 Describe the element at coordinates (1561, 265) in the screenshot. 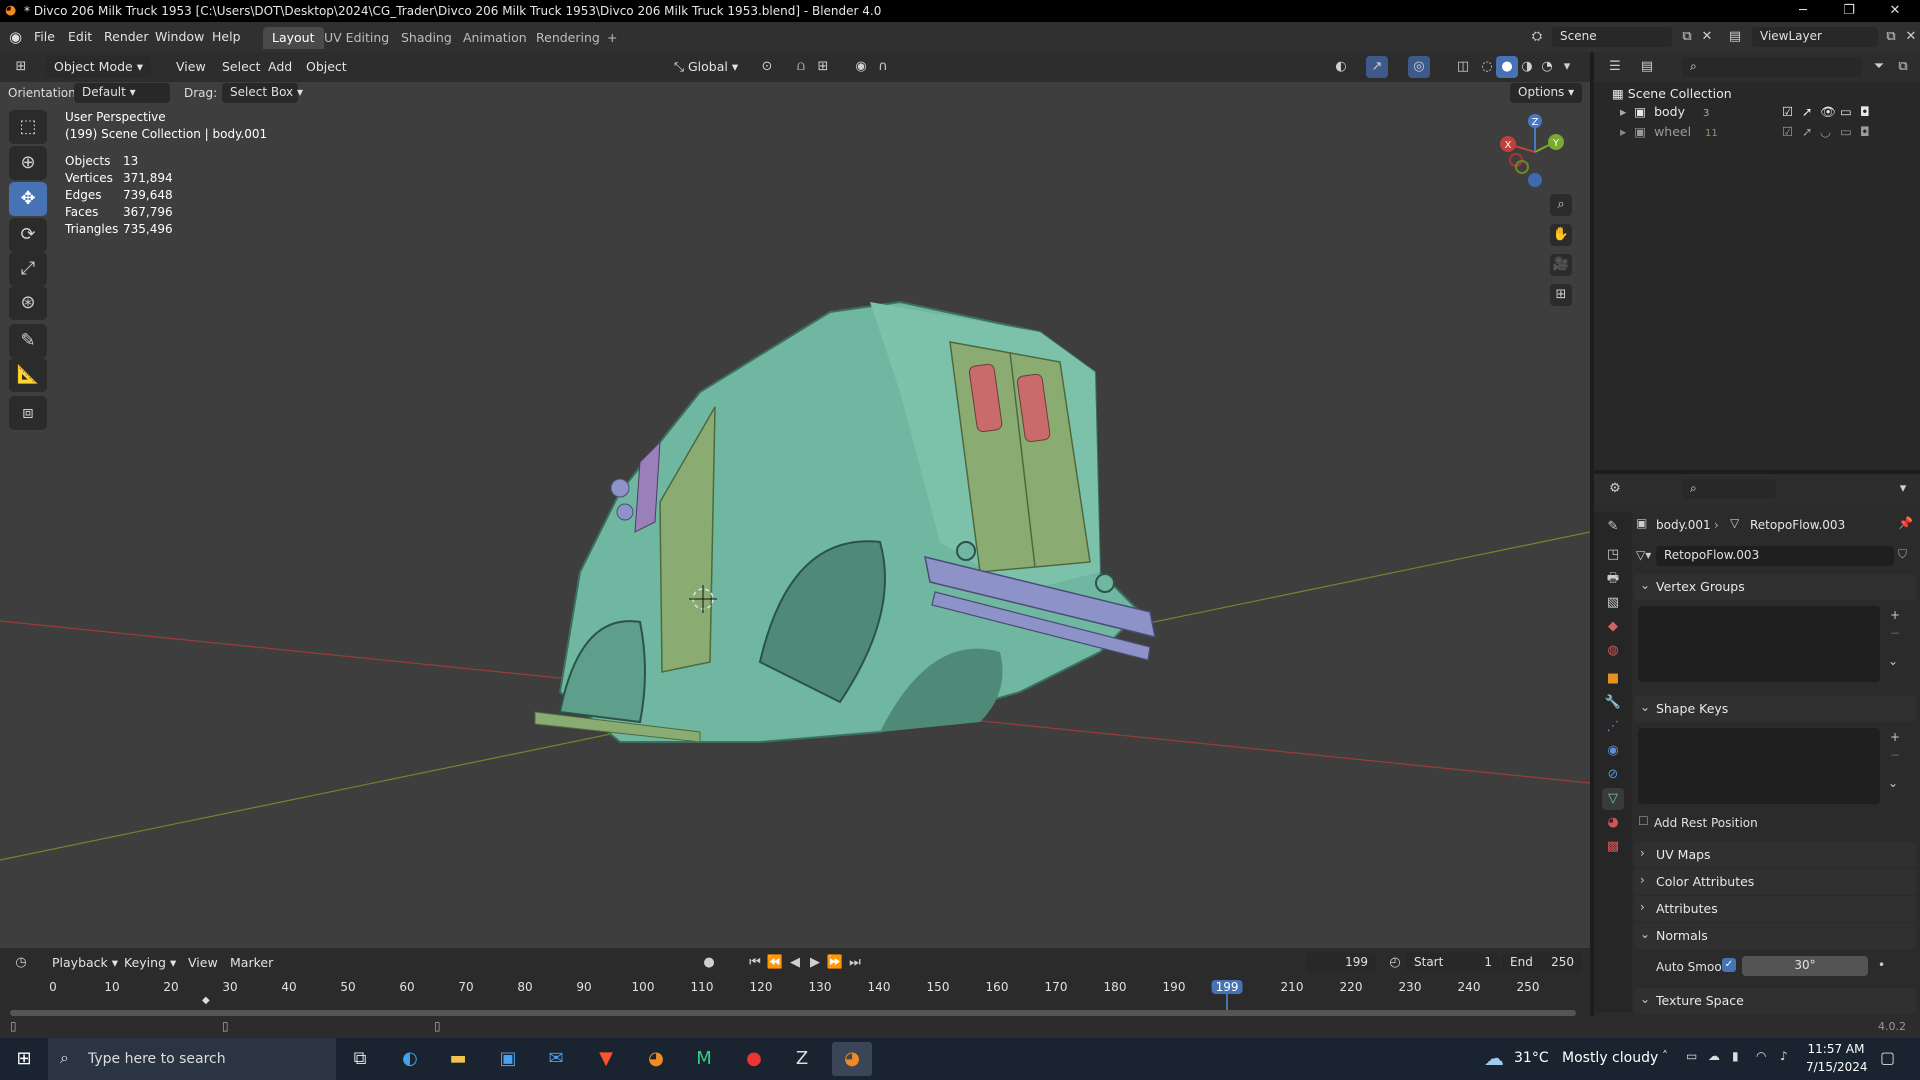

I see `camera-view-icon: 🎥` at that location.